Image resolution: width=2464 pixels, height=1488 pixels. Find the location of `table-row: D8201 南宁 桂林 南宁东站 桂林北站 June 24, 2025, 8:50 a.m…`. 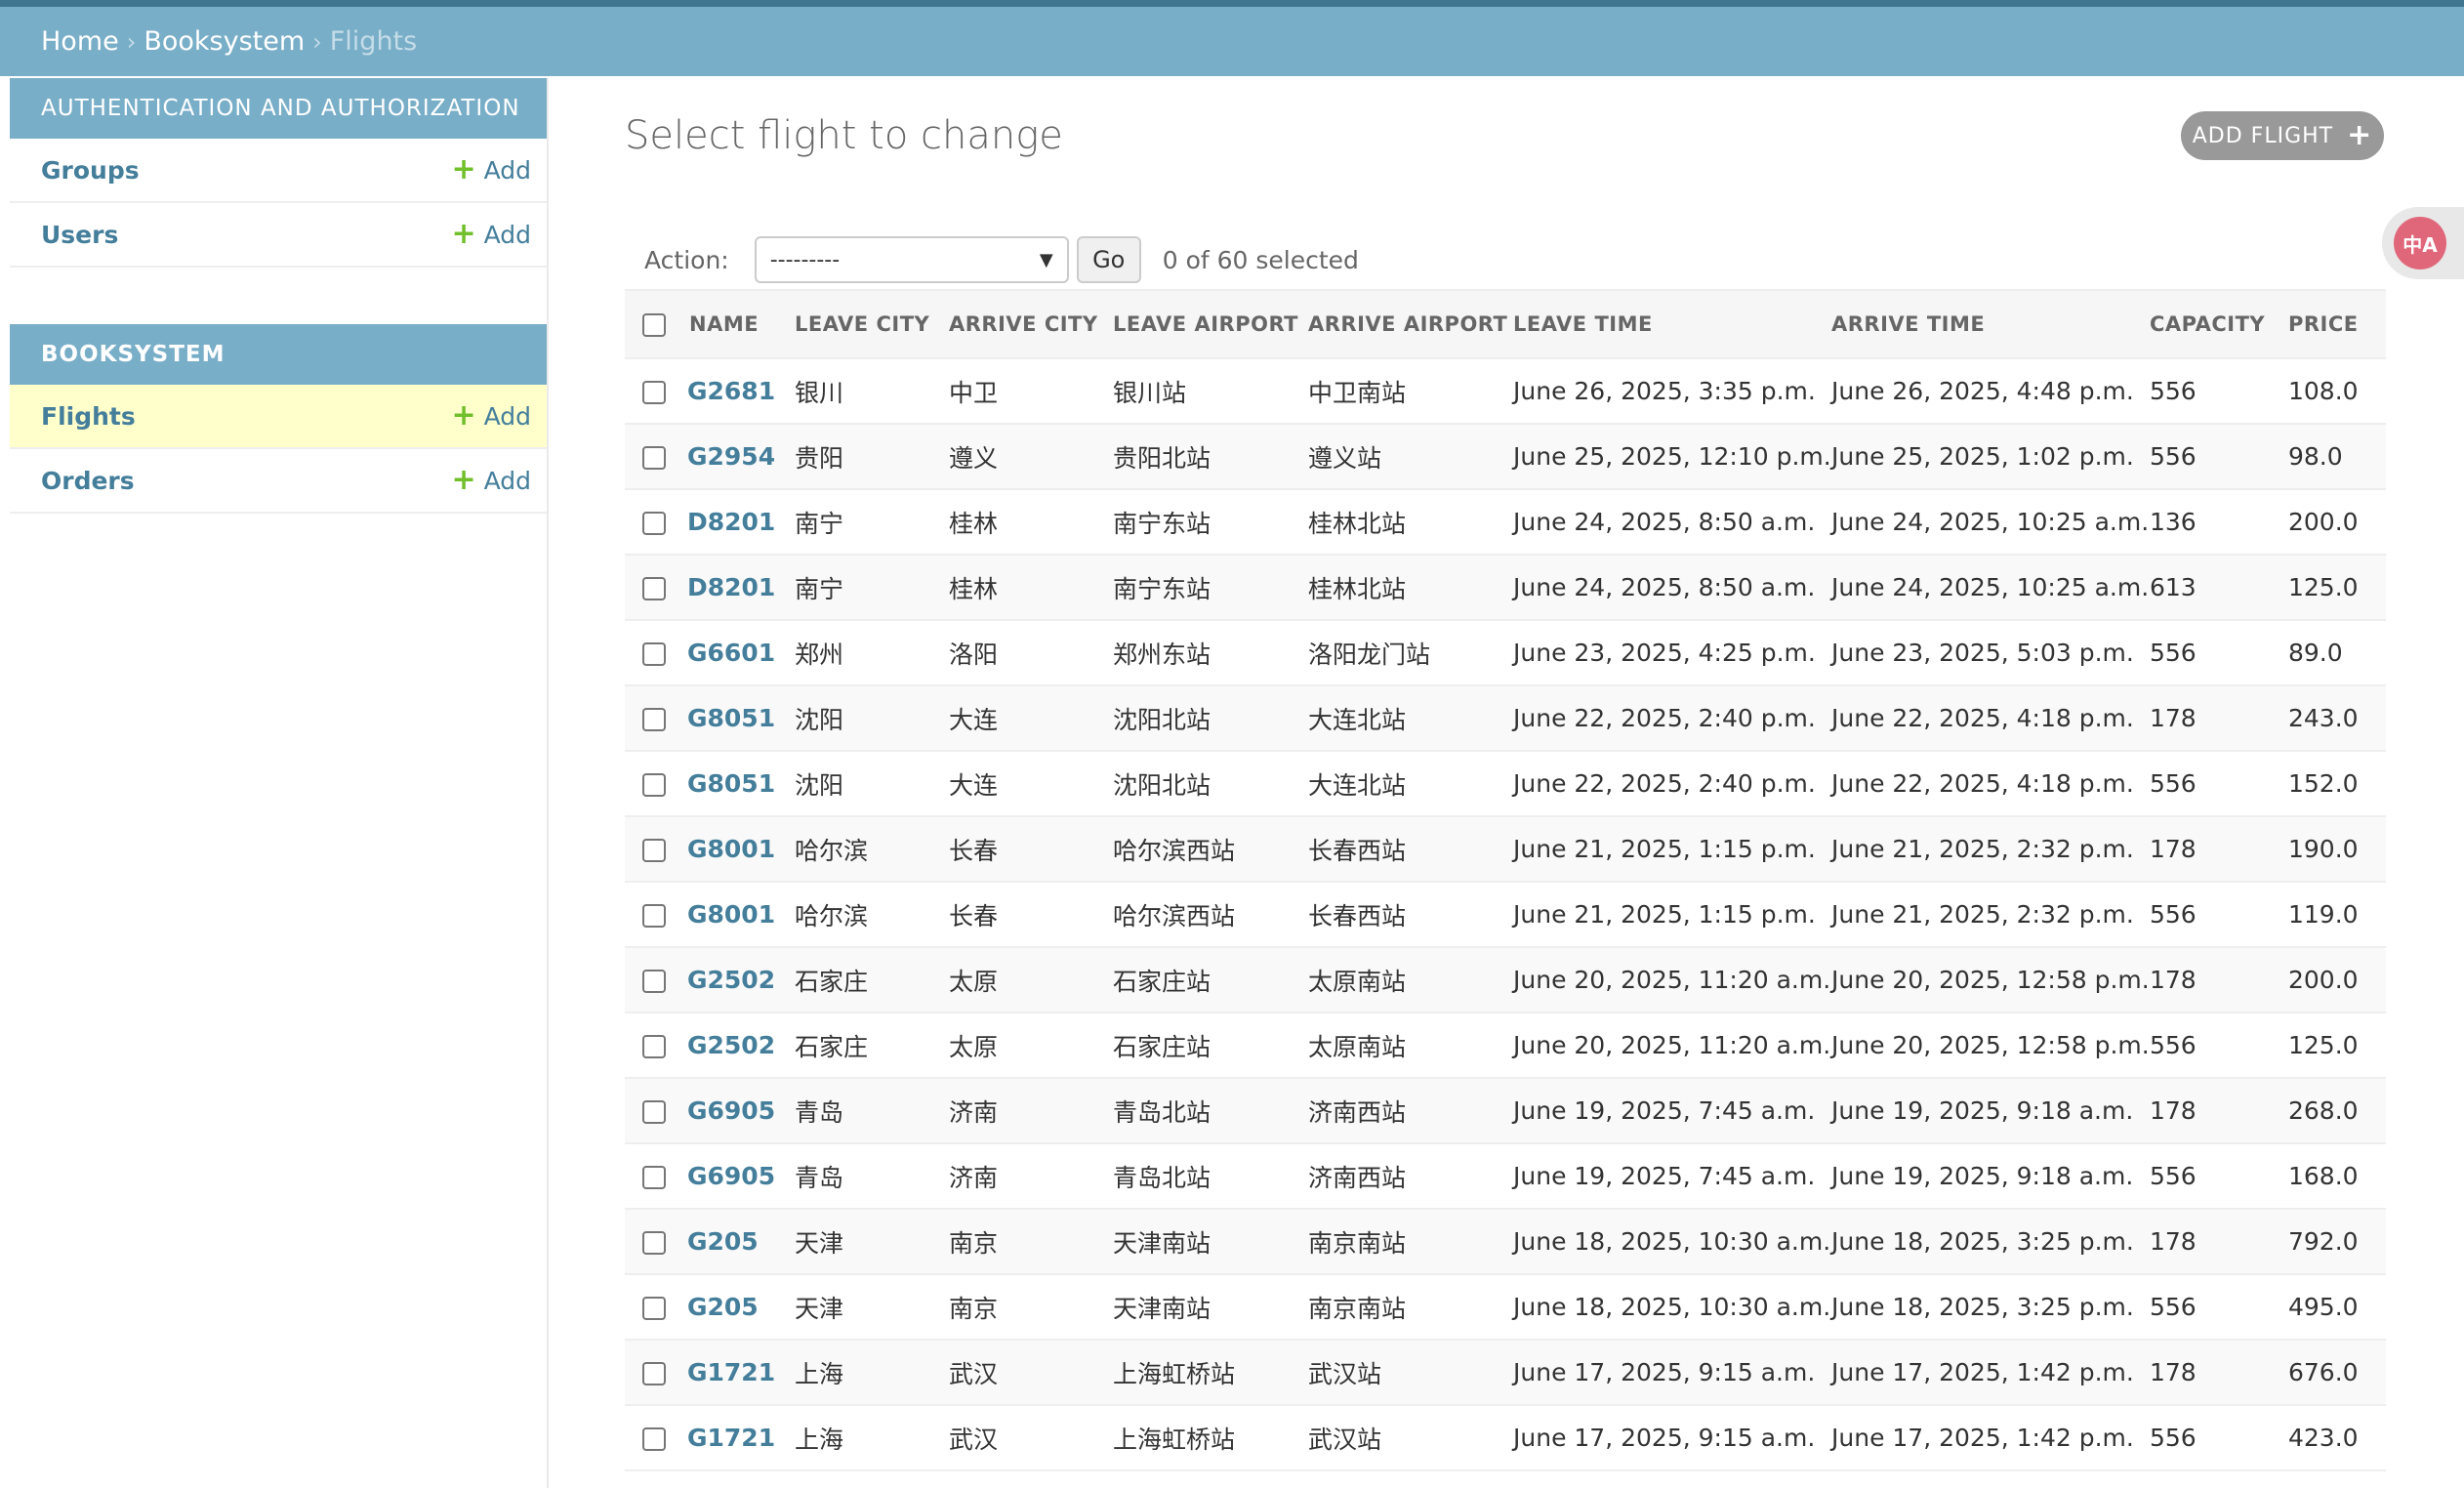

table-row: D8201 南宁 桂林 南宁东站 桂林北站 June 24, 2025, 8:50 a.m… is located at coordinates (1505, 522).